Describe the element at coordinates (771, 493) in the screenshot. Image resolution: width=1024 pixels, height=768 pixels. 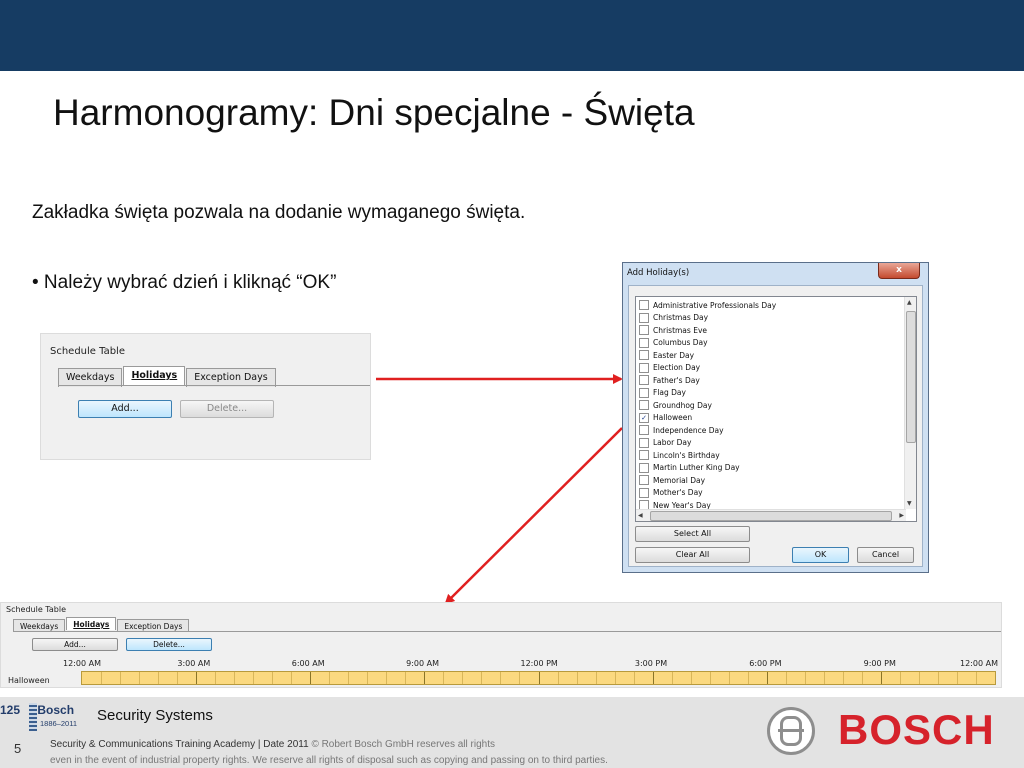
I see `holiday-list-item: Mother's Day` at that location.